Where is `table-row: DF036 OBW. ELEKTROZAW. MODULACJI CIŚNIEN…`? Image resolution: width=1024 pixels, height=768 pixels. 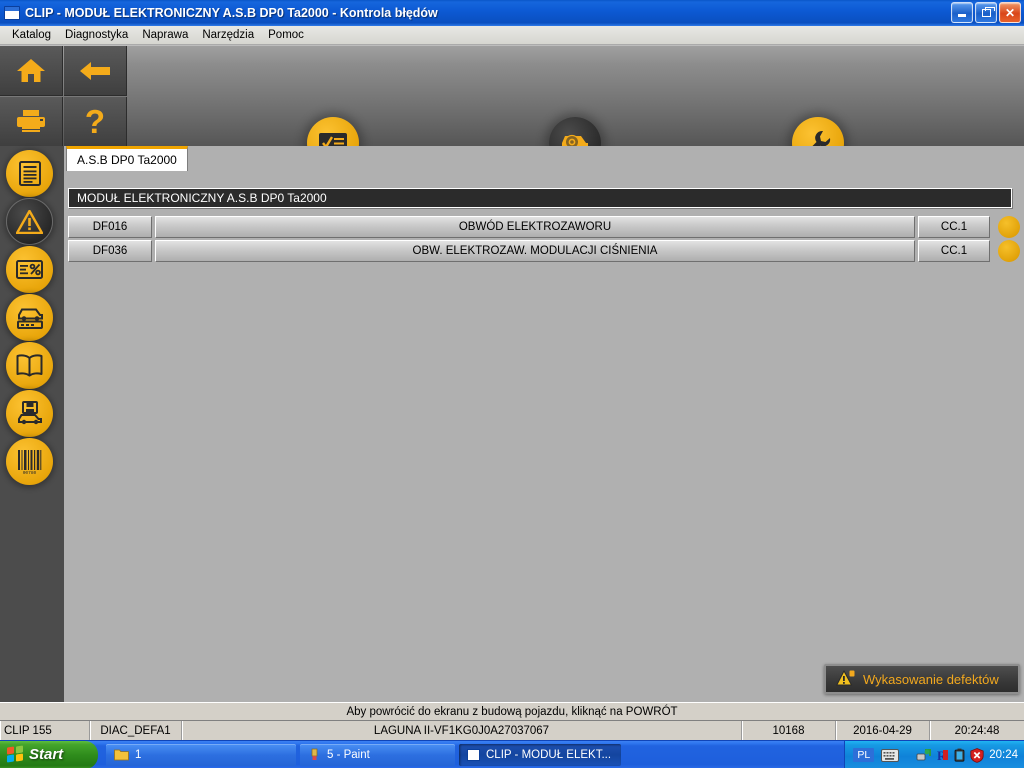
table-row: DF036 OBW. ELEKTROZAW. MODULACJI CIŚNIEN… is located at coordinates (544, 251).